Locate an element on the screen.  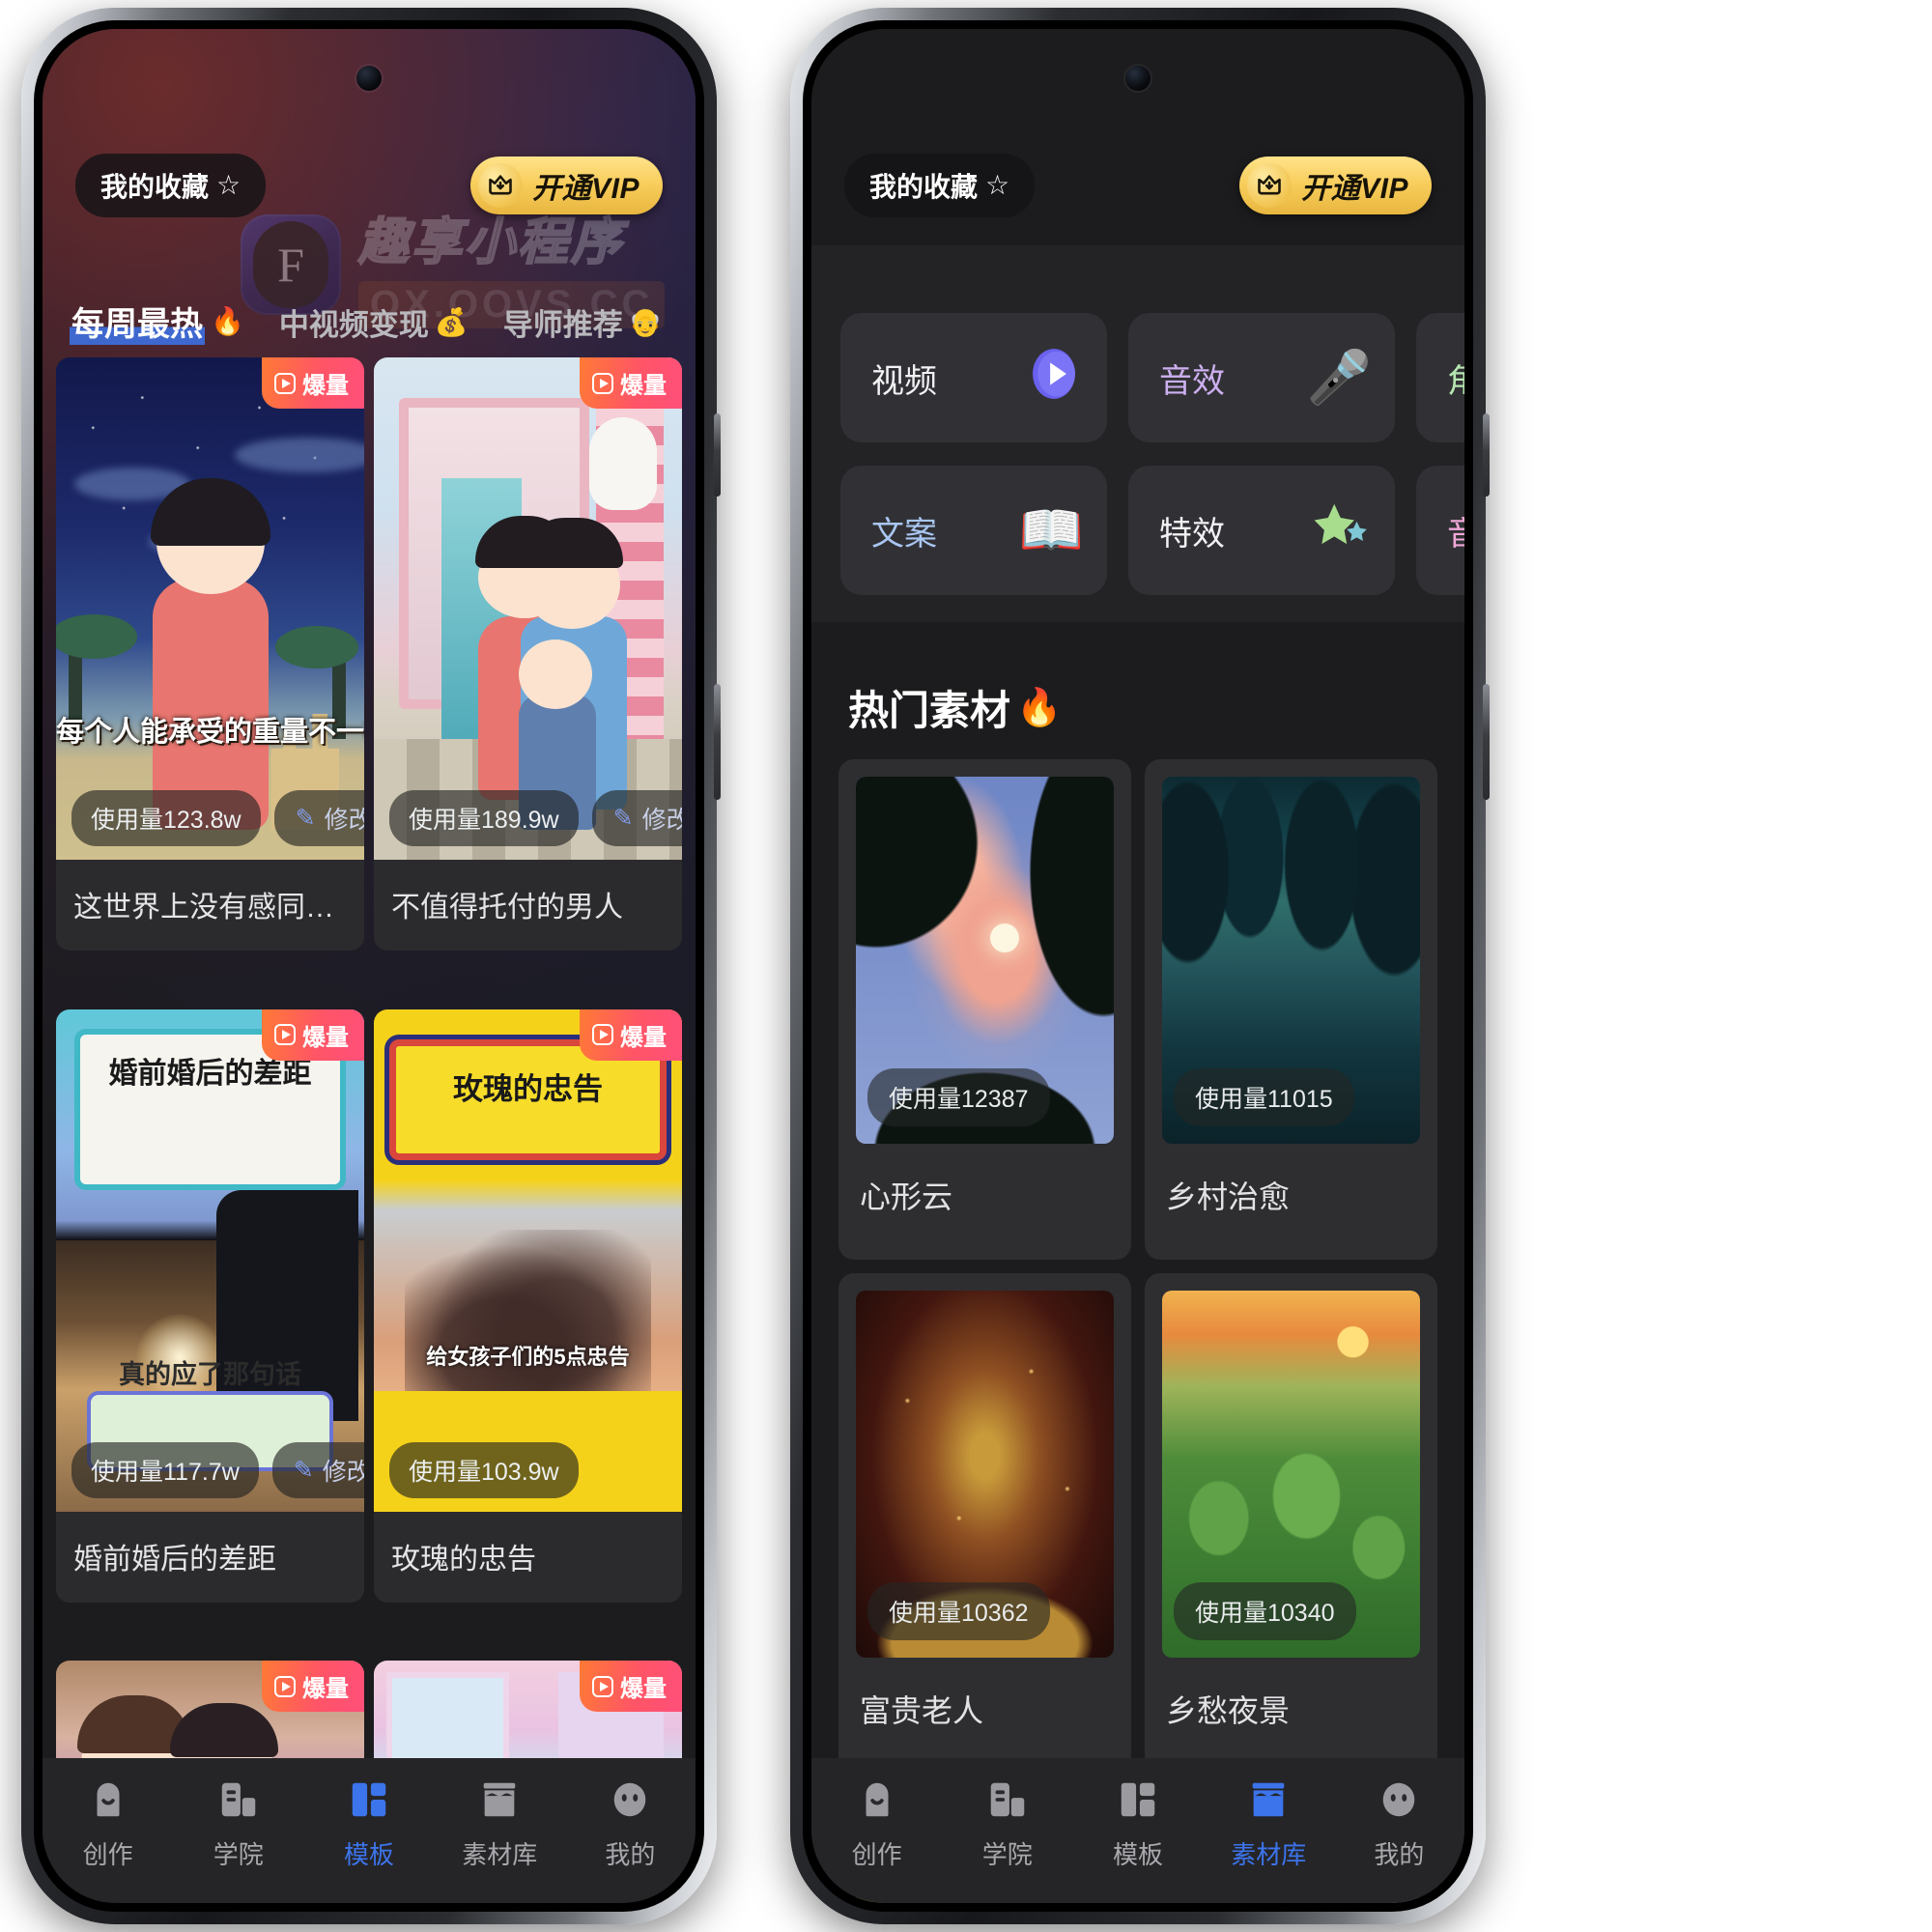
template-thumb-caption-2: 真的应了那句话 is located at coordinates (210, 1374).